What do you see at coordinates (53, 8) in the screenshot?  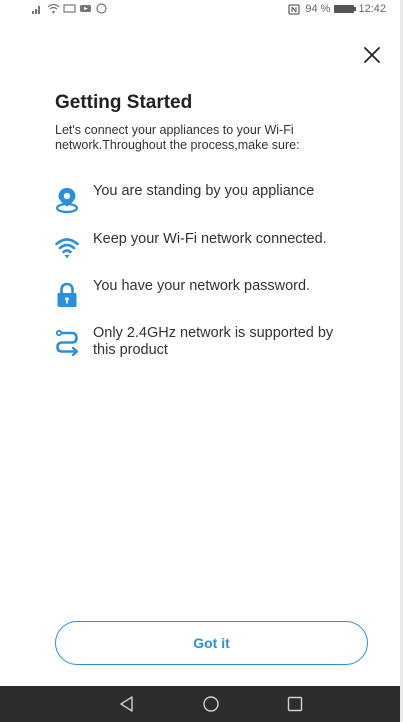 I see `wifi-status-icon` at bounding box center [53, 8].